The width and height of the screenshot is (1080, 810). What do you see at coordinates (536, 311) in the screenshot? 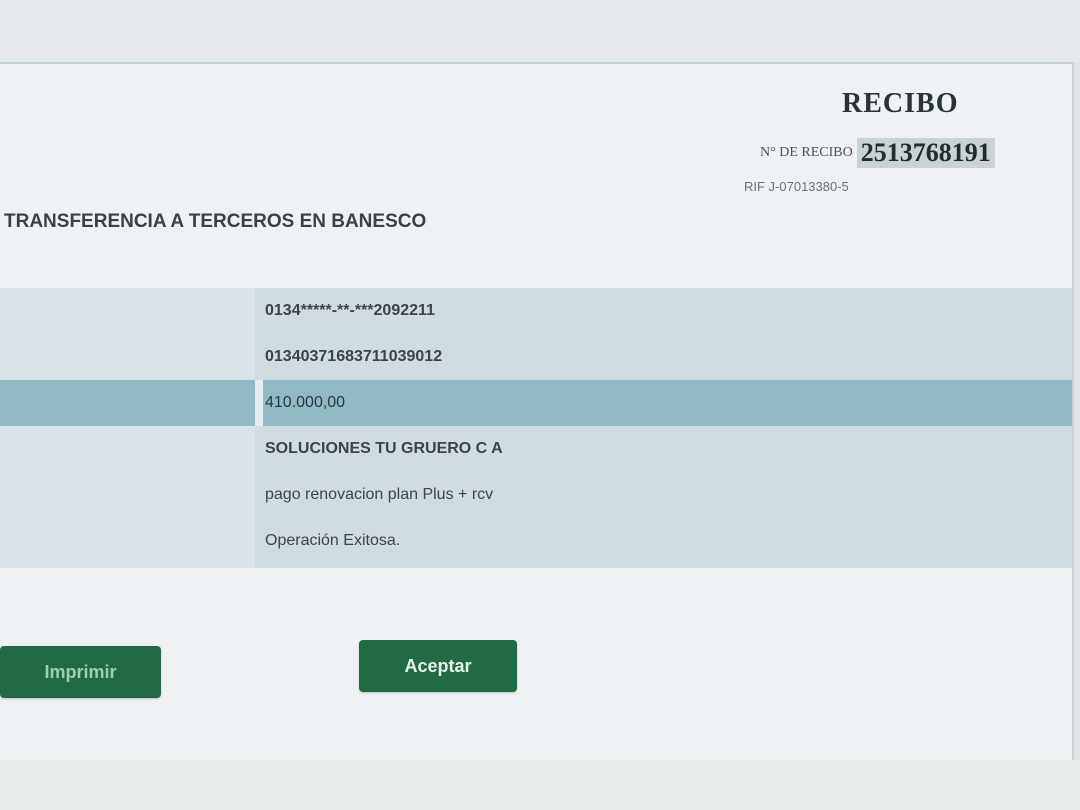
I see `source-account-row: 0134*****-**-***2092211` at bounding box center [536, 311].